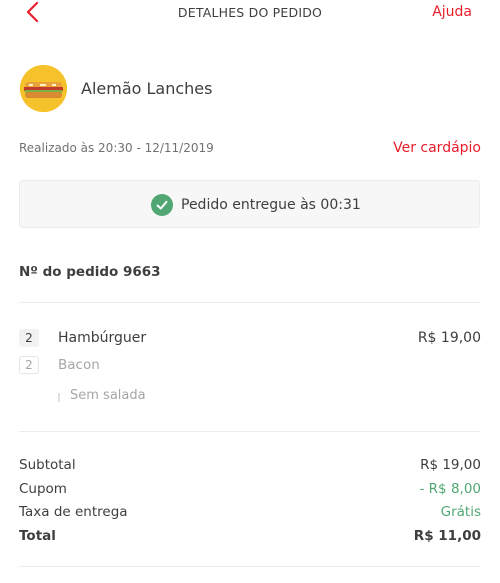  I want to click on item-name: Hambúrguer, so click(102, 338).